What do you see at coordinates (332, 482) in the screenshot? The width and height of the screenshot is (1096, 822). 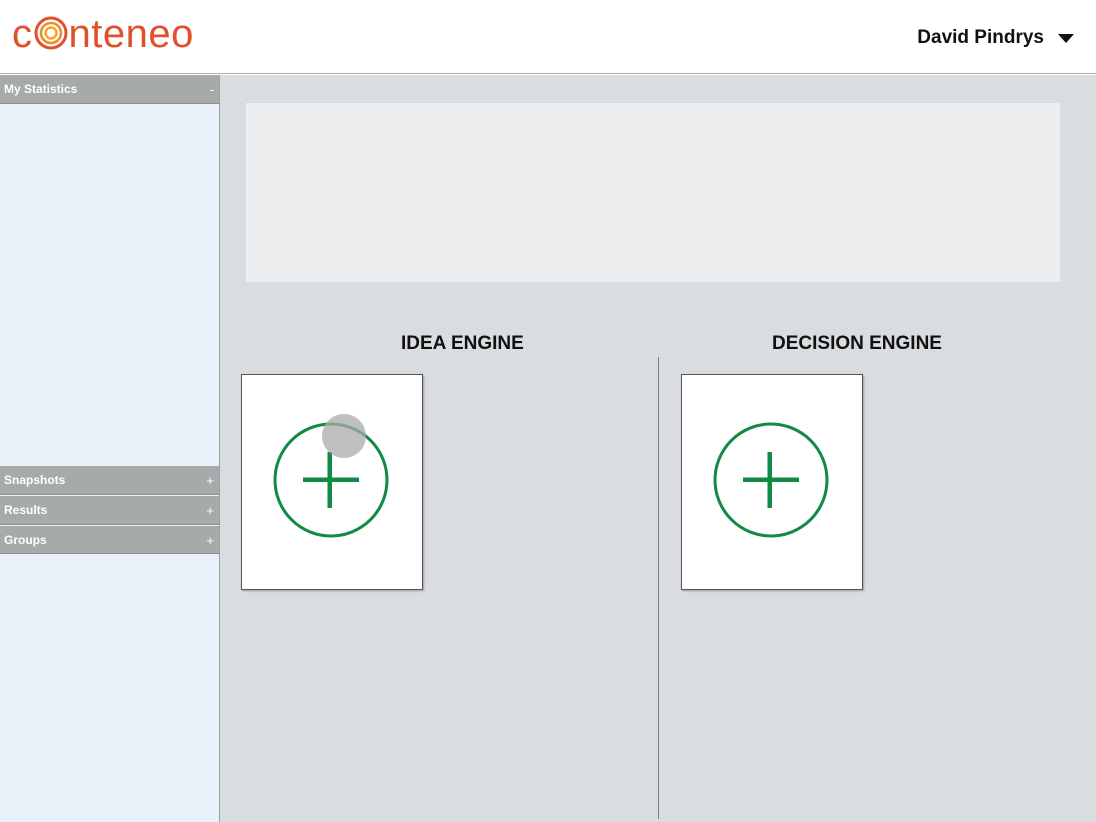 I see `add-idea-card` at bounding box center [332, 482].